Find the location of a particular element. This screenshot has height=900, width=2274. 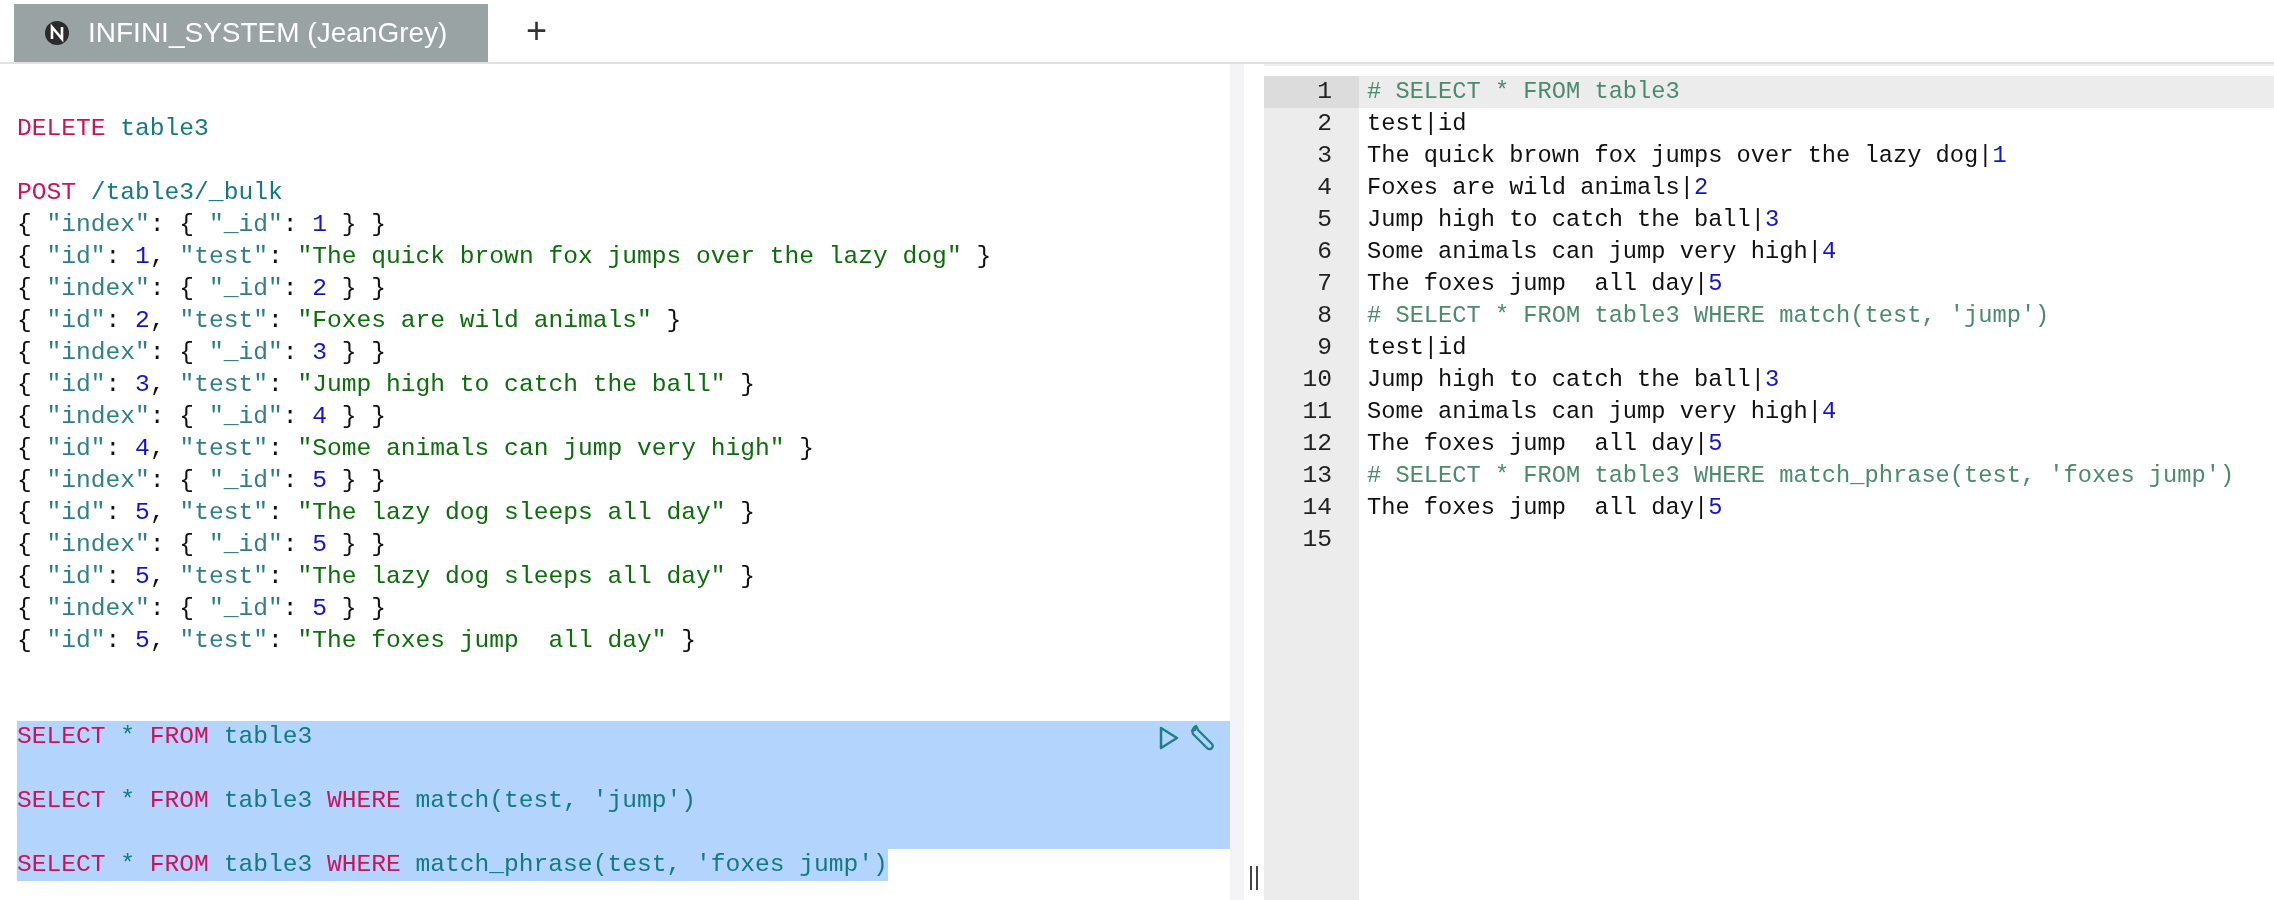

code-line: { "index": { "_id": 1 } } is located at coordinates (202, 225).